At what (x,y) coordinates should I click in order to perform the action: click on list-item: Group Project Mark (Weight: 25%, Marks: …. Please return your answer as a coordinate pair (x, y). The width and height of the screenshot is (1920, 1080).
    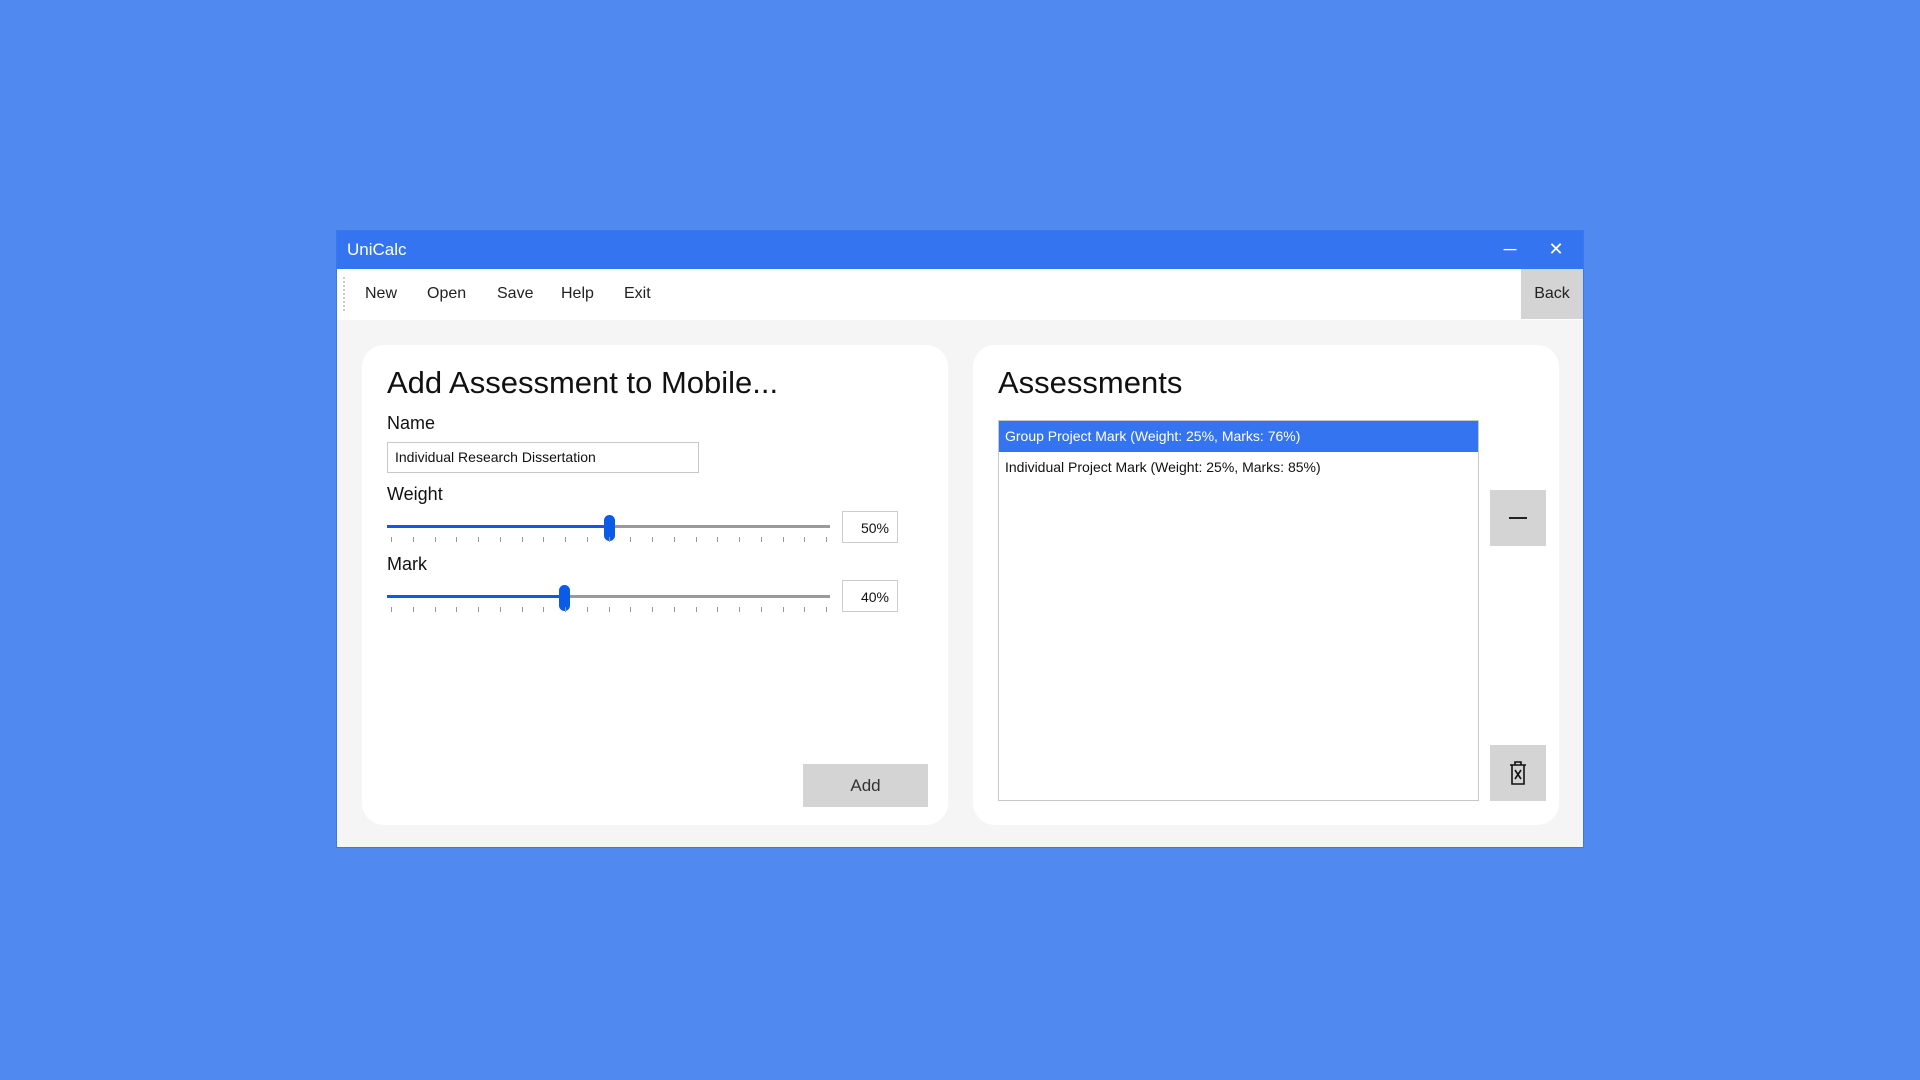
    Looking at the image, I should click on (1238, 436).